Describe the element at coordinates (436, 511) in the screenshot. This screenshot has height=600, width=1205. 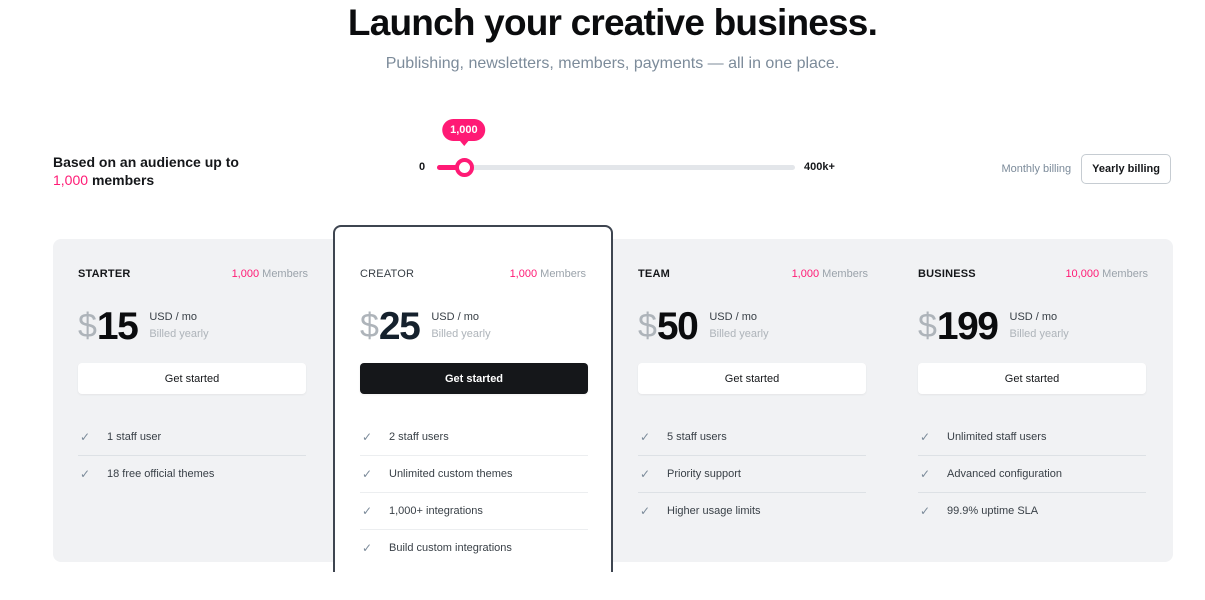
I see `feature-label: 1,000+ integrations` at that location.